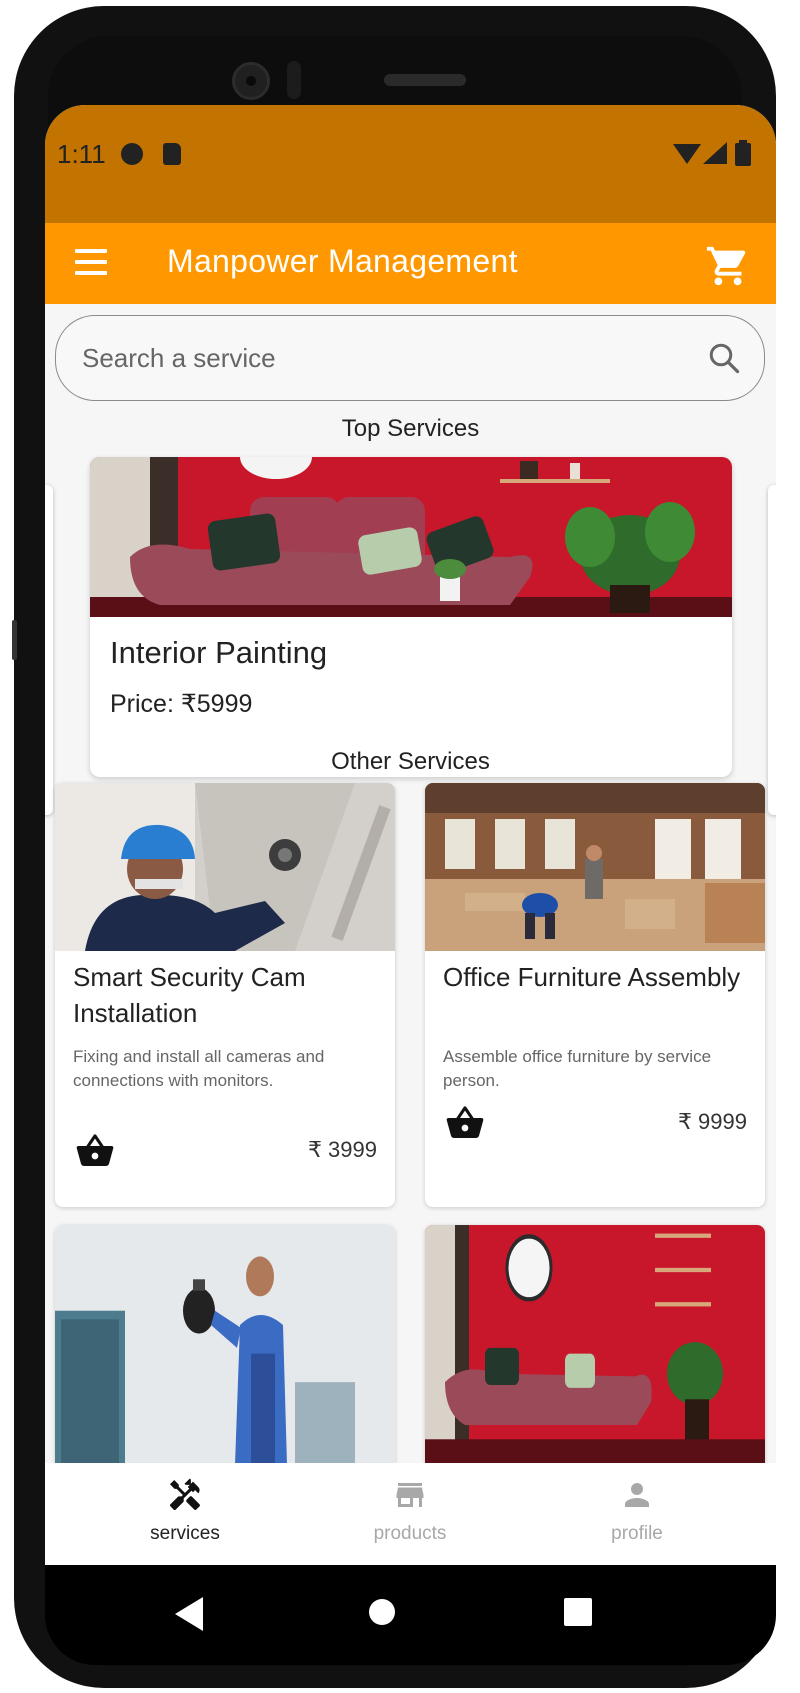 This screenshot has height=1693, width=800. What do you see at coordinates (425, 80) in the screenshot?
I see `earpiece-speaker` at bounding box center [425, 80].